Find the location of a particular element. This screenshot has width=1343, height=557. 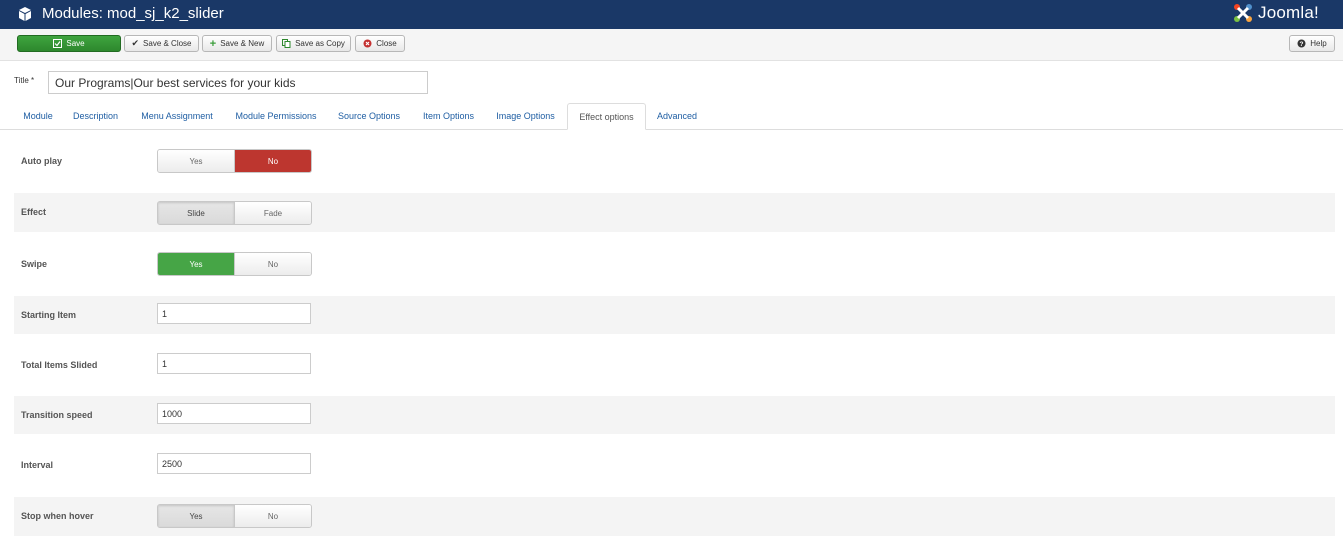

total-items-slided-input is located at coordinates (234, 363).